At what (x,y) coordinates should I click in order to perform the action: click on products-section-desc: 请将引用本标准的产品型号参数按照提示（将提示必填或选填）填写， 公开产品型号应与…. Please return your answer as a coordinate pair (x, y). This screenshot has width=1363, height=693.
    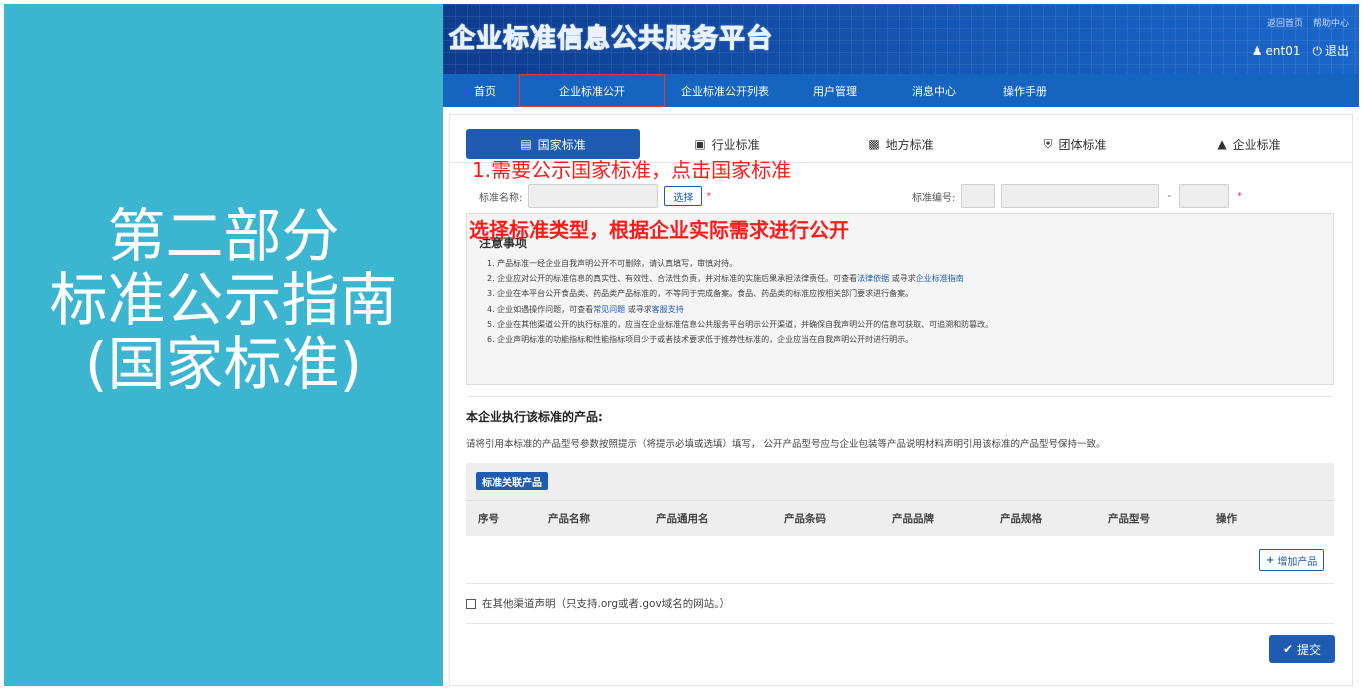
    Looking at the image, I should click on (786, 444).